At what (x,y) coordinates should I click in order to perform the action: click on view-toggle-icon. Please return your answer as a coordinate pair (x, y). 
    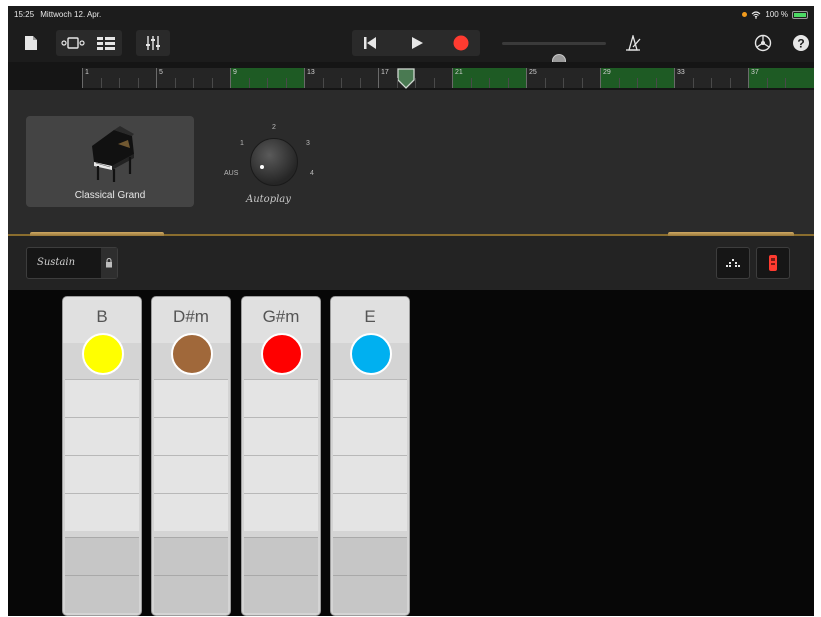
    Looking at the image, I should click on (73, 43).